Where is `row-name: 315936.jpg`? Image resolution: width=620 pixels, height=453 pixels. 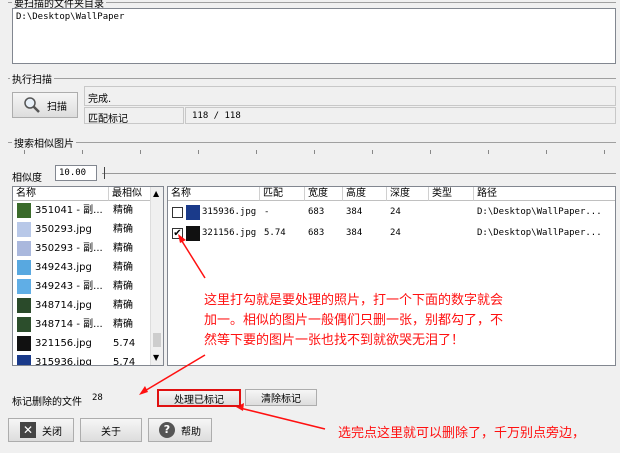
row-name: 315936.jpg is located at coordinates (229, 212).